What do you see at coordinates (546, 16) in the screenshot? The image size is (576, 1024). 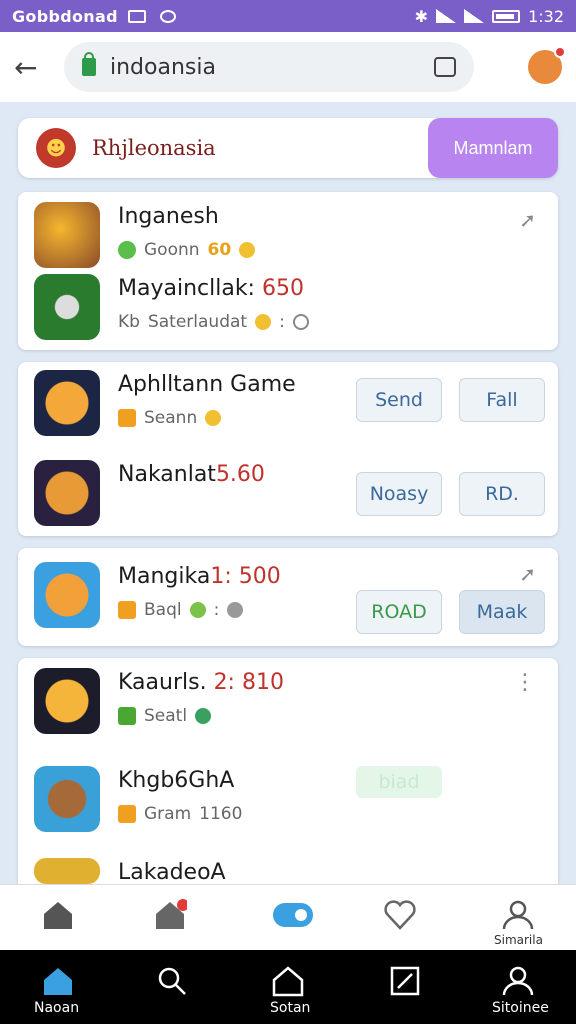 I see `clock: 1:32` at bounding box center [546, 16].